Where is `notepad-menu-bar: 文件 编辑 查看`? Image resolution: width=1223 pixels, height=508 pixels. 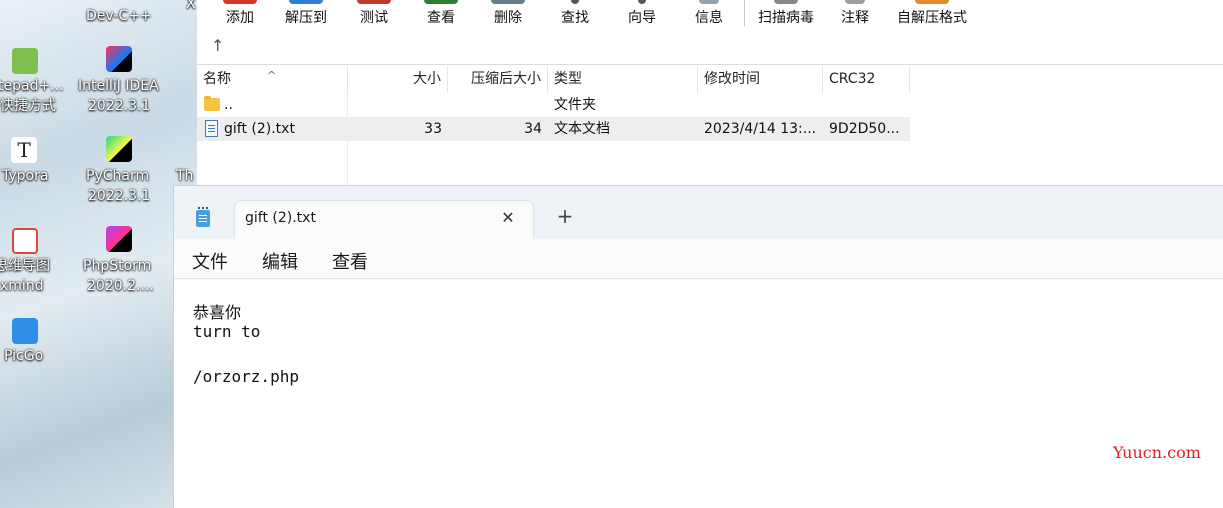 notepad-menu-bar: 文件 编辑 查看 is located at coordinates (698, 259).